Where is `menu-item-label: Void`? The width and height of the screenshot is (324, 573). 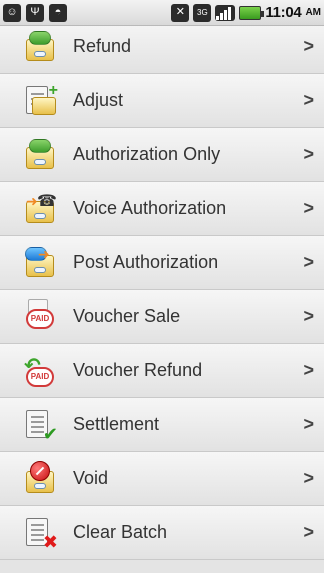
menu-item-label: Void is located at coordinates (91, 478).